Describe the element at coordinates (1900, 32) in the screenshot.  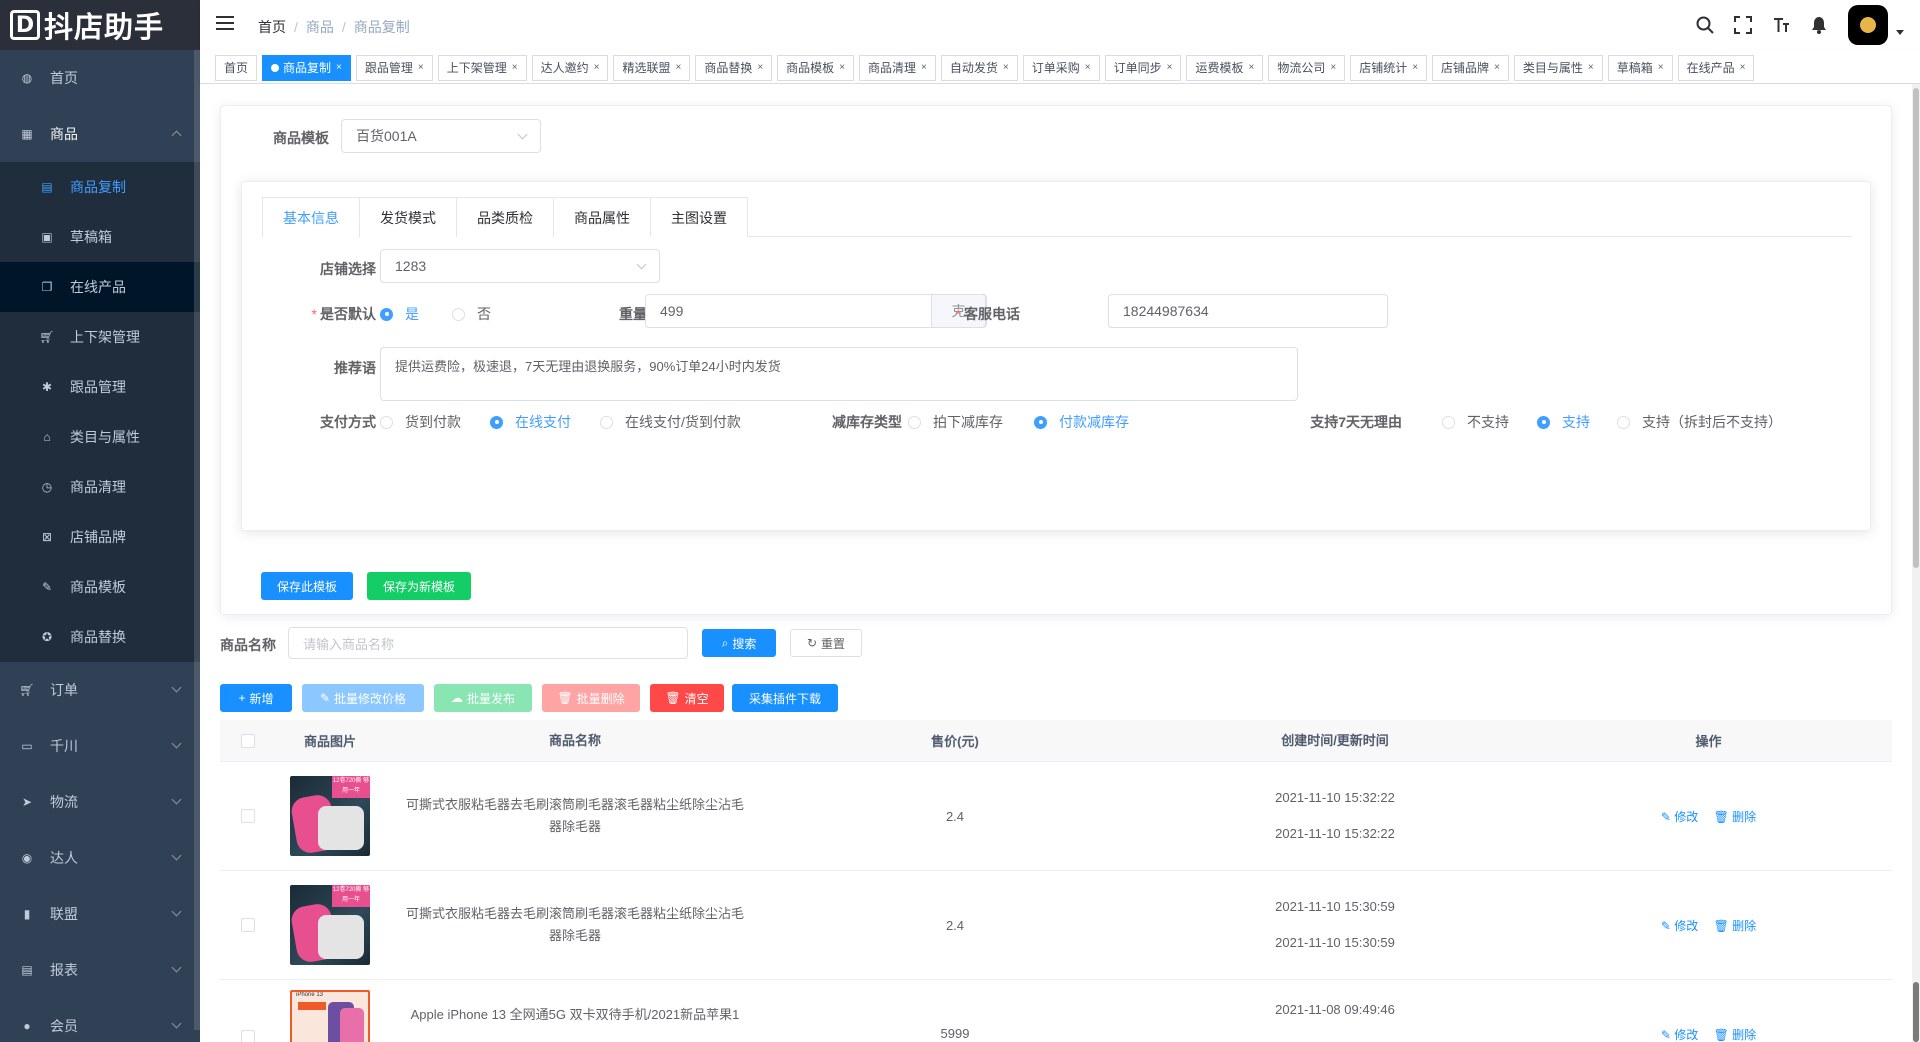
I see `caret-down-icon` at that location.